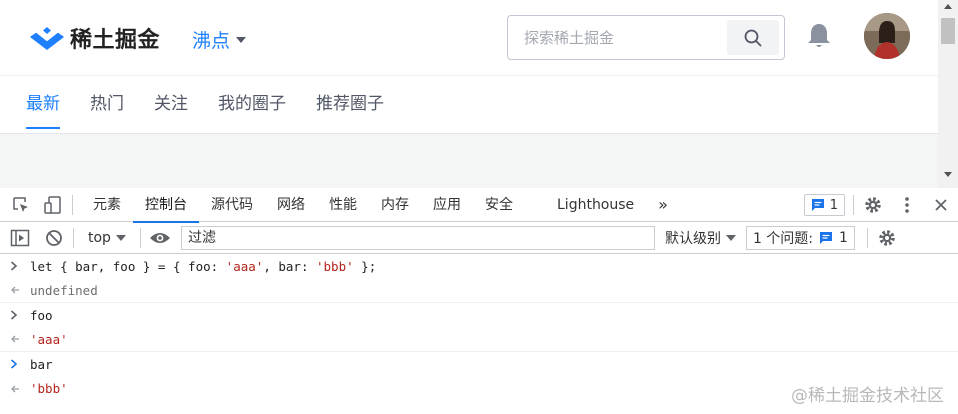 The image size is (958, 414). Describe the element at coordinates (49, 339) in the screenshot. I see `console-result-text: 'aaa'` at that location.